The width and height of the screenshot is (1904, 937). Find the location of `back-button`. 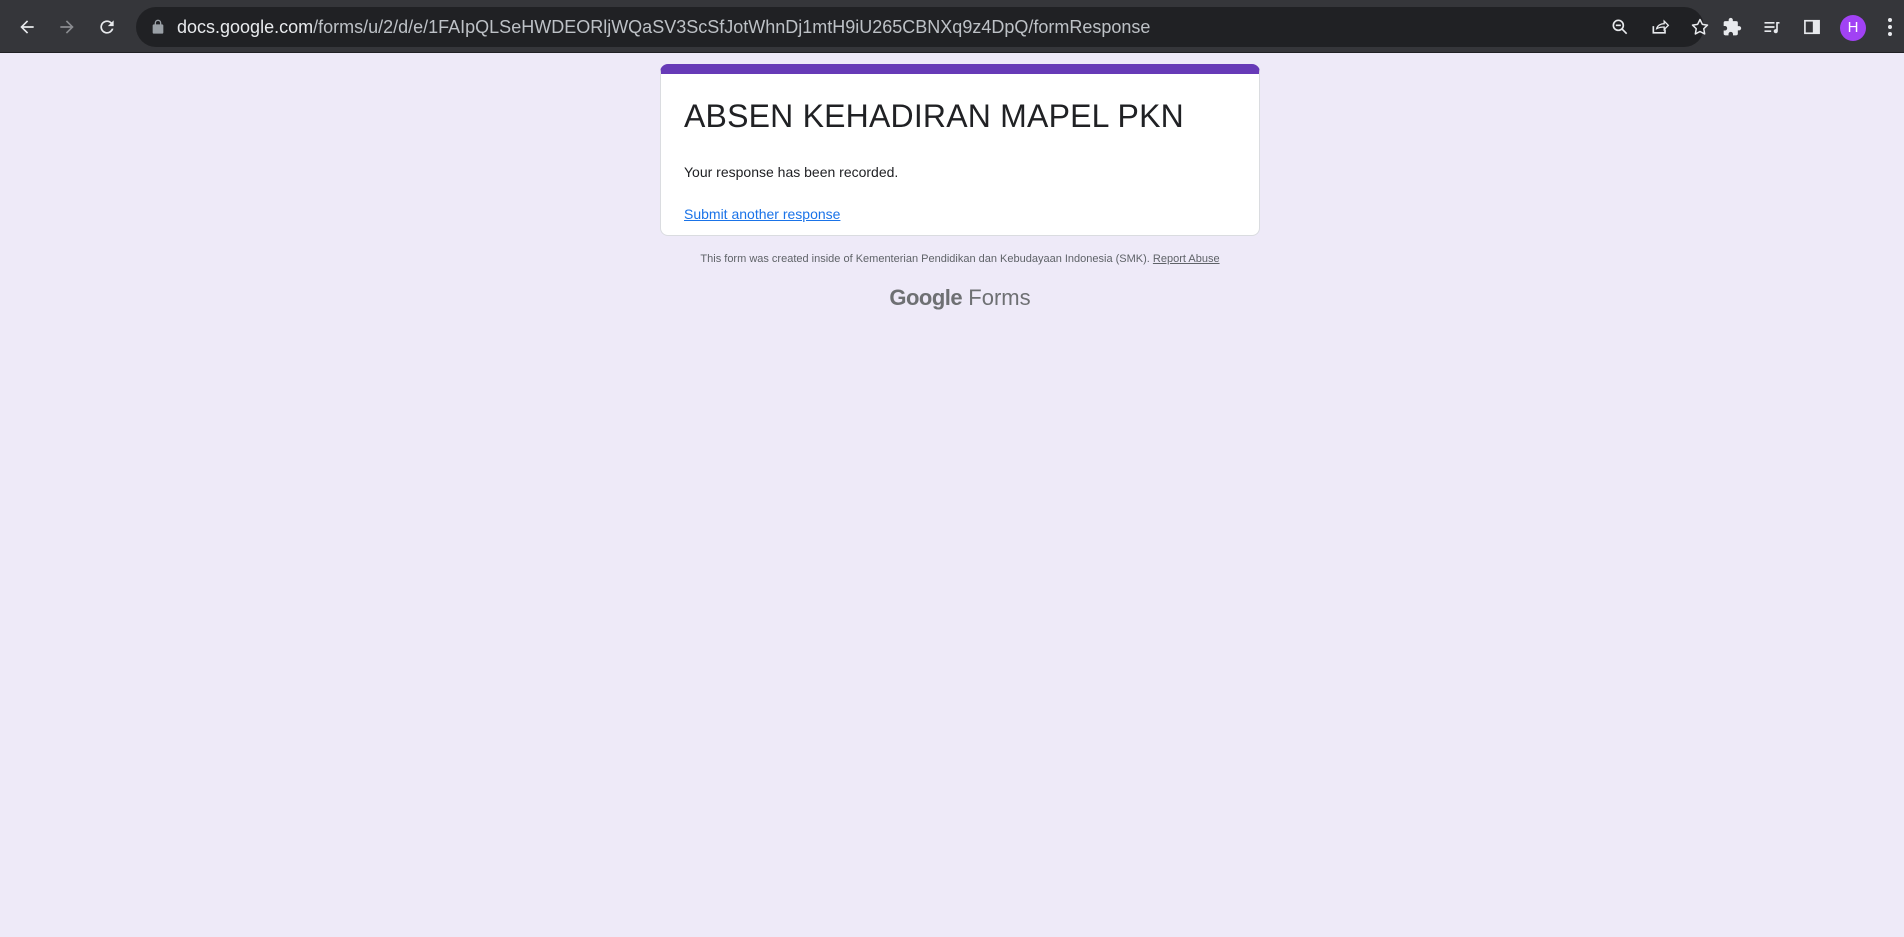

back-button is located at coordinates (27, 27).